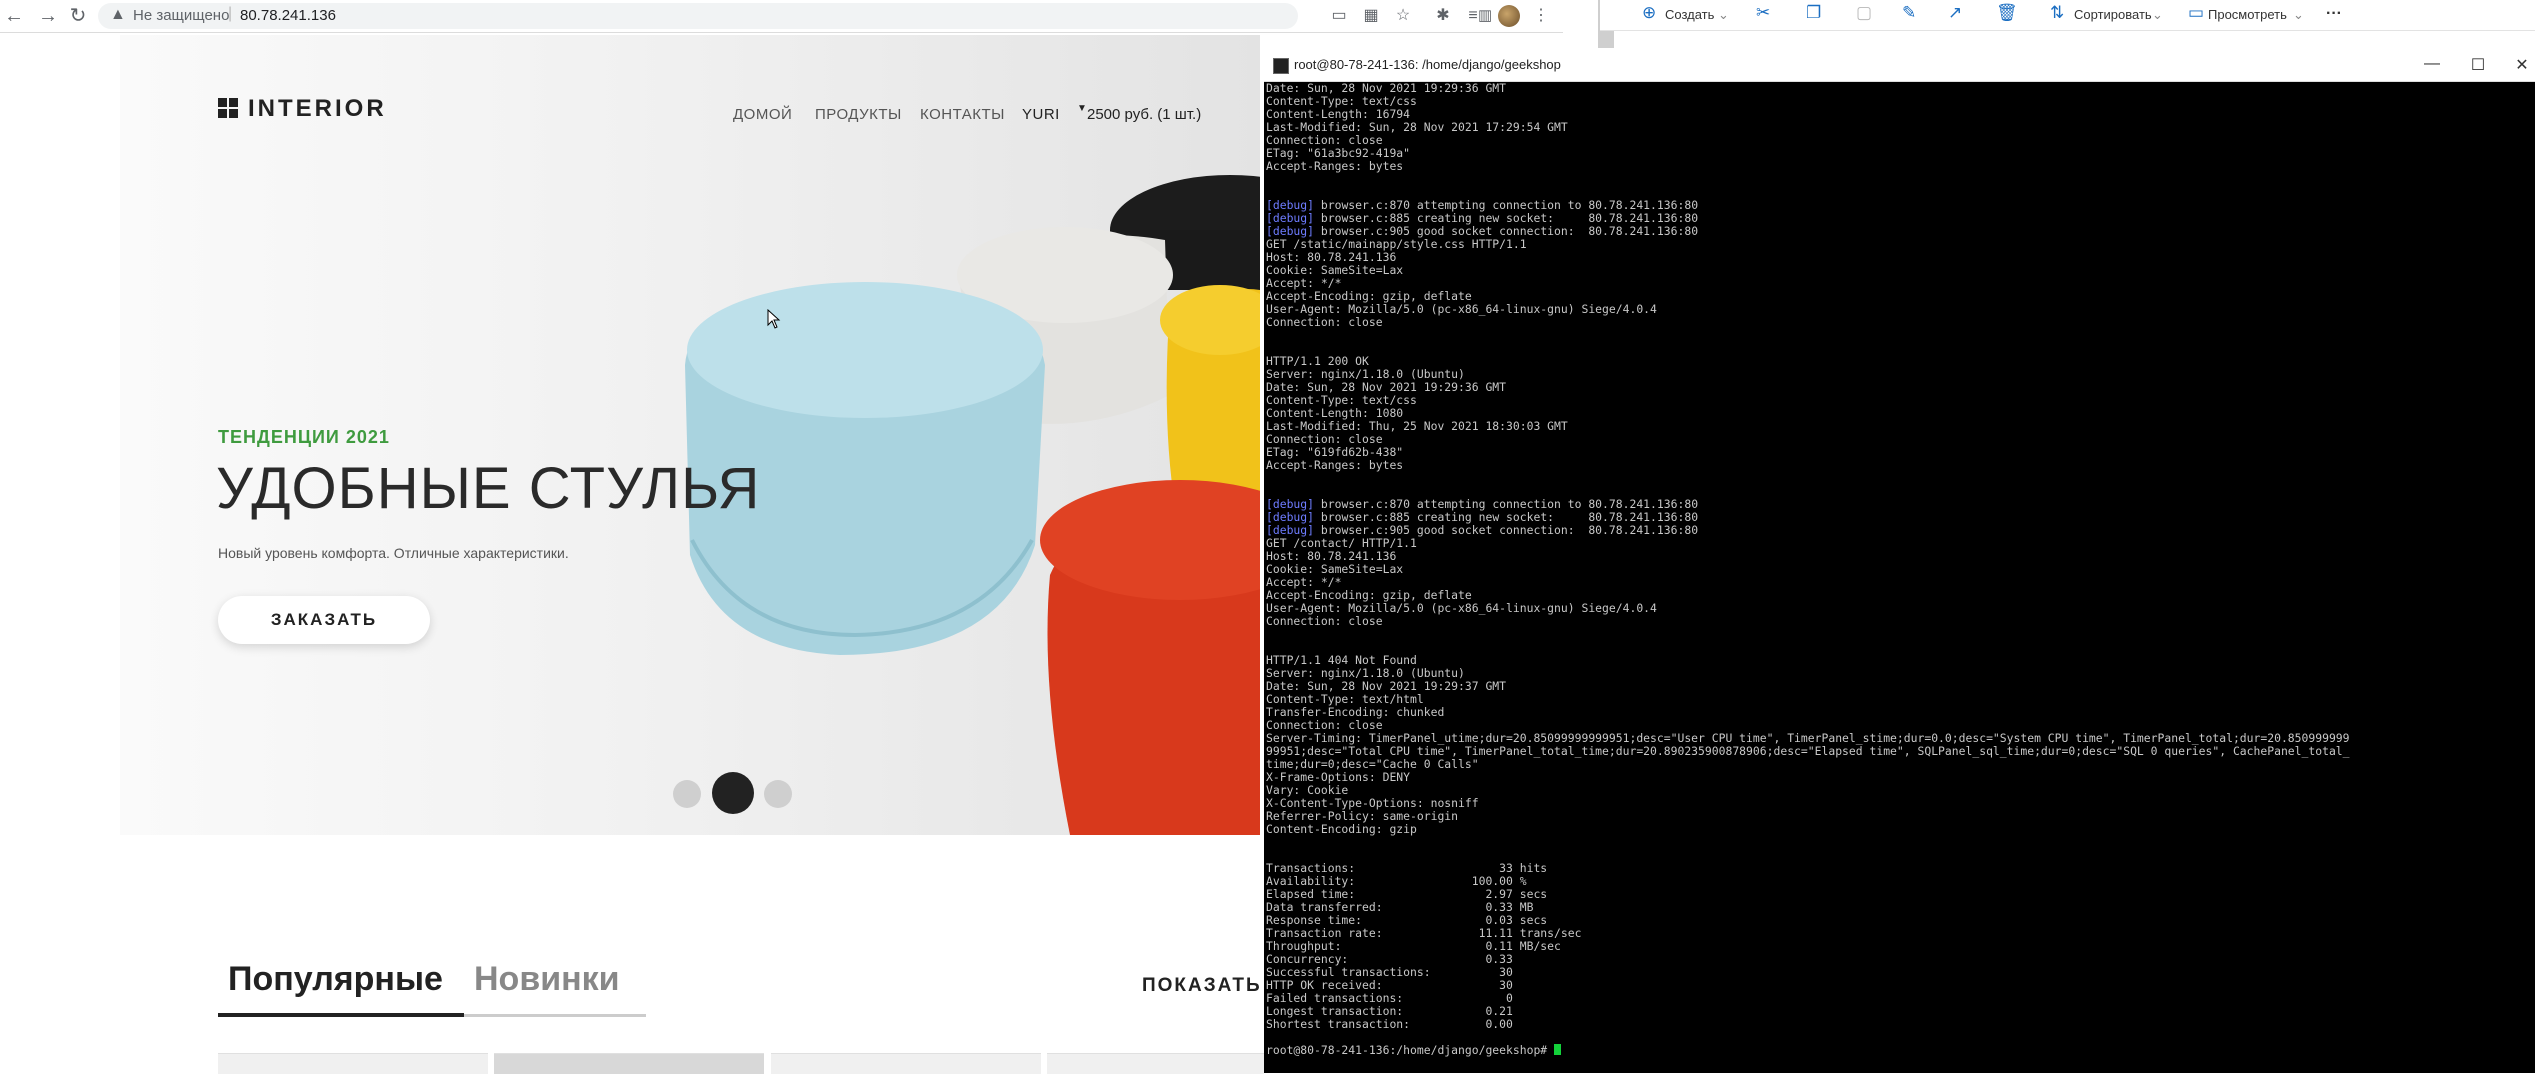 The image size is (2535, 1074). I want to click on security-status: Не защищено, so click(181, 15).